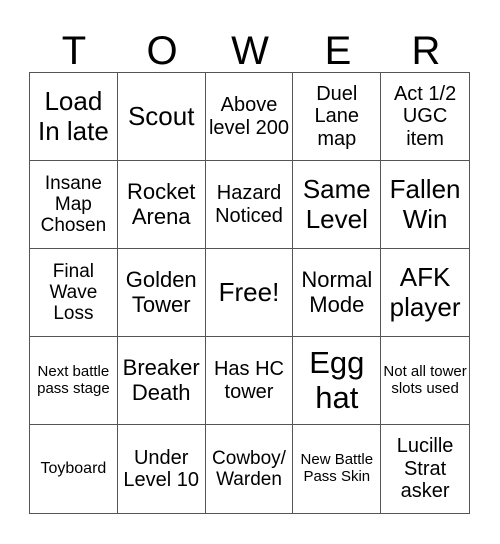  Describe the element at coordinates (425, 293) in the screenshot. I see `bingo-cell: AFK player` at that location.